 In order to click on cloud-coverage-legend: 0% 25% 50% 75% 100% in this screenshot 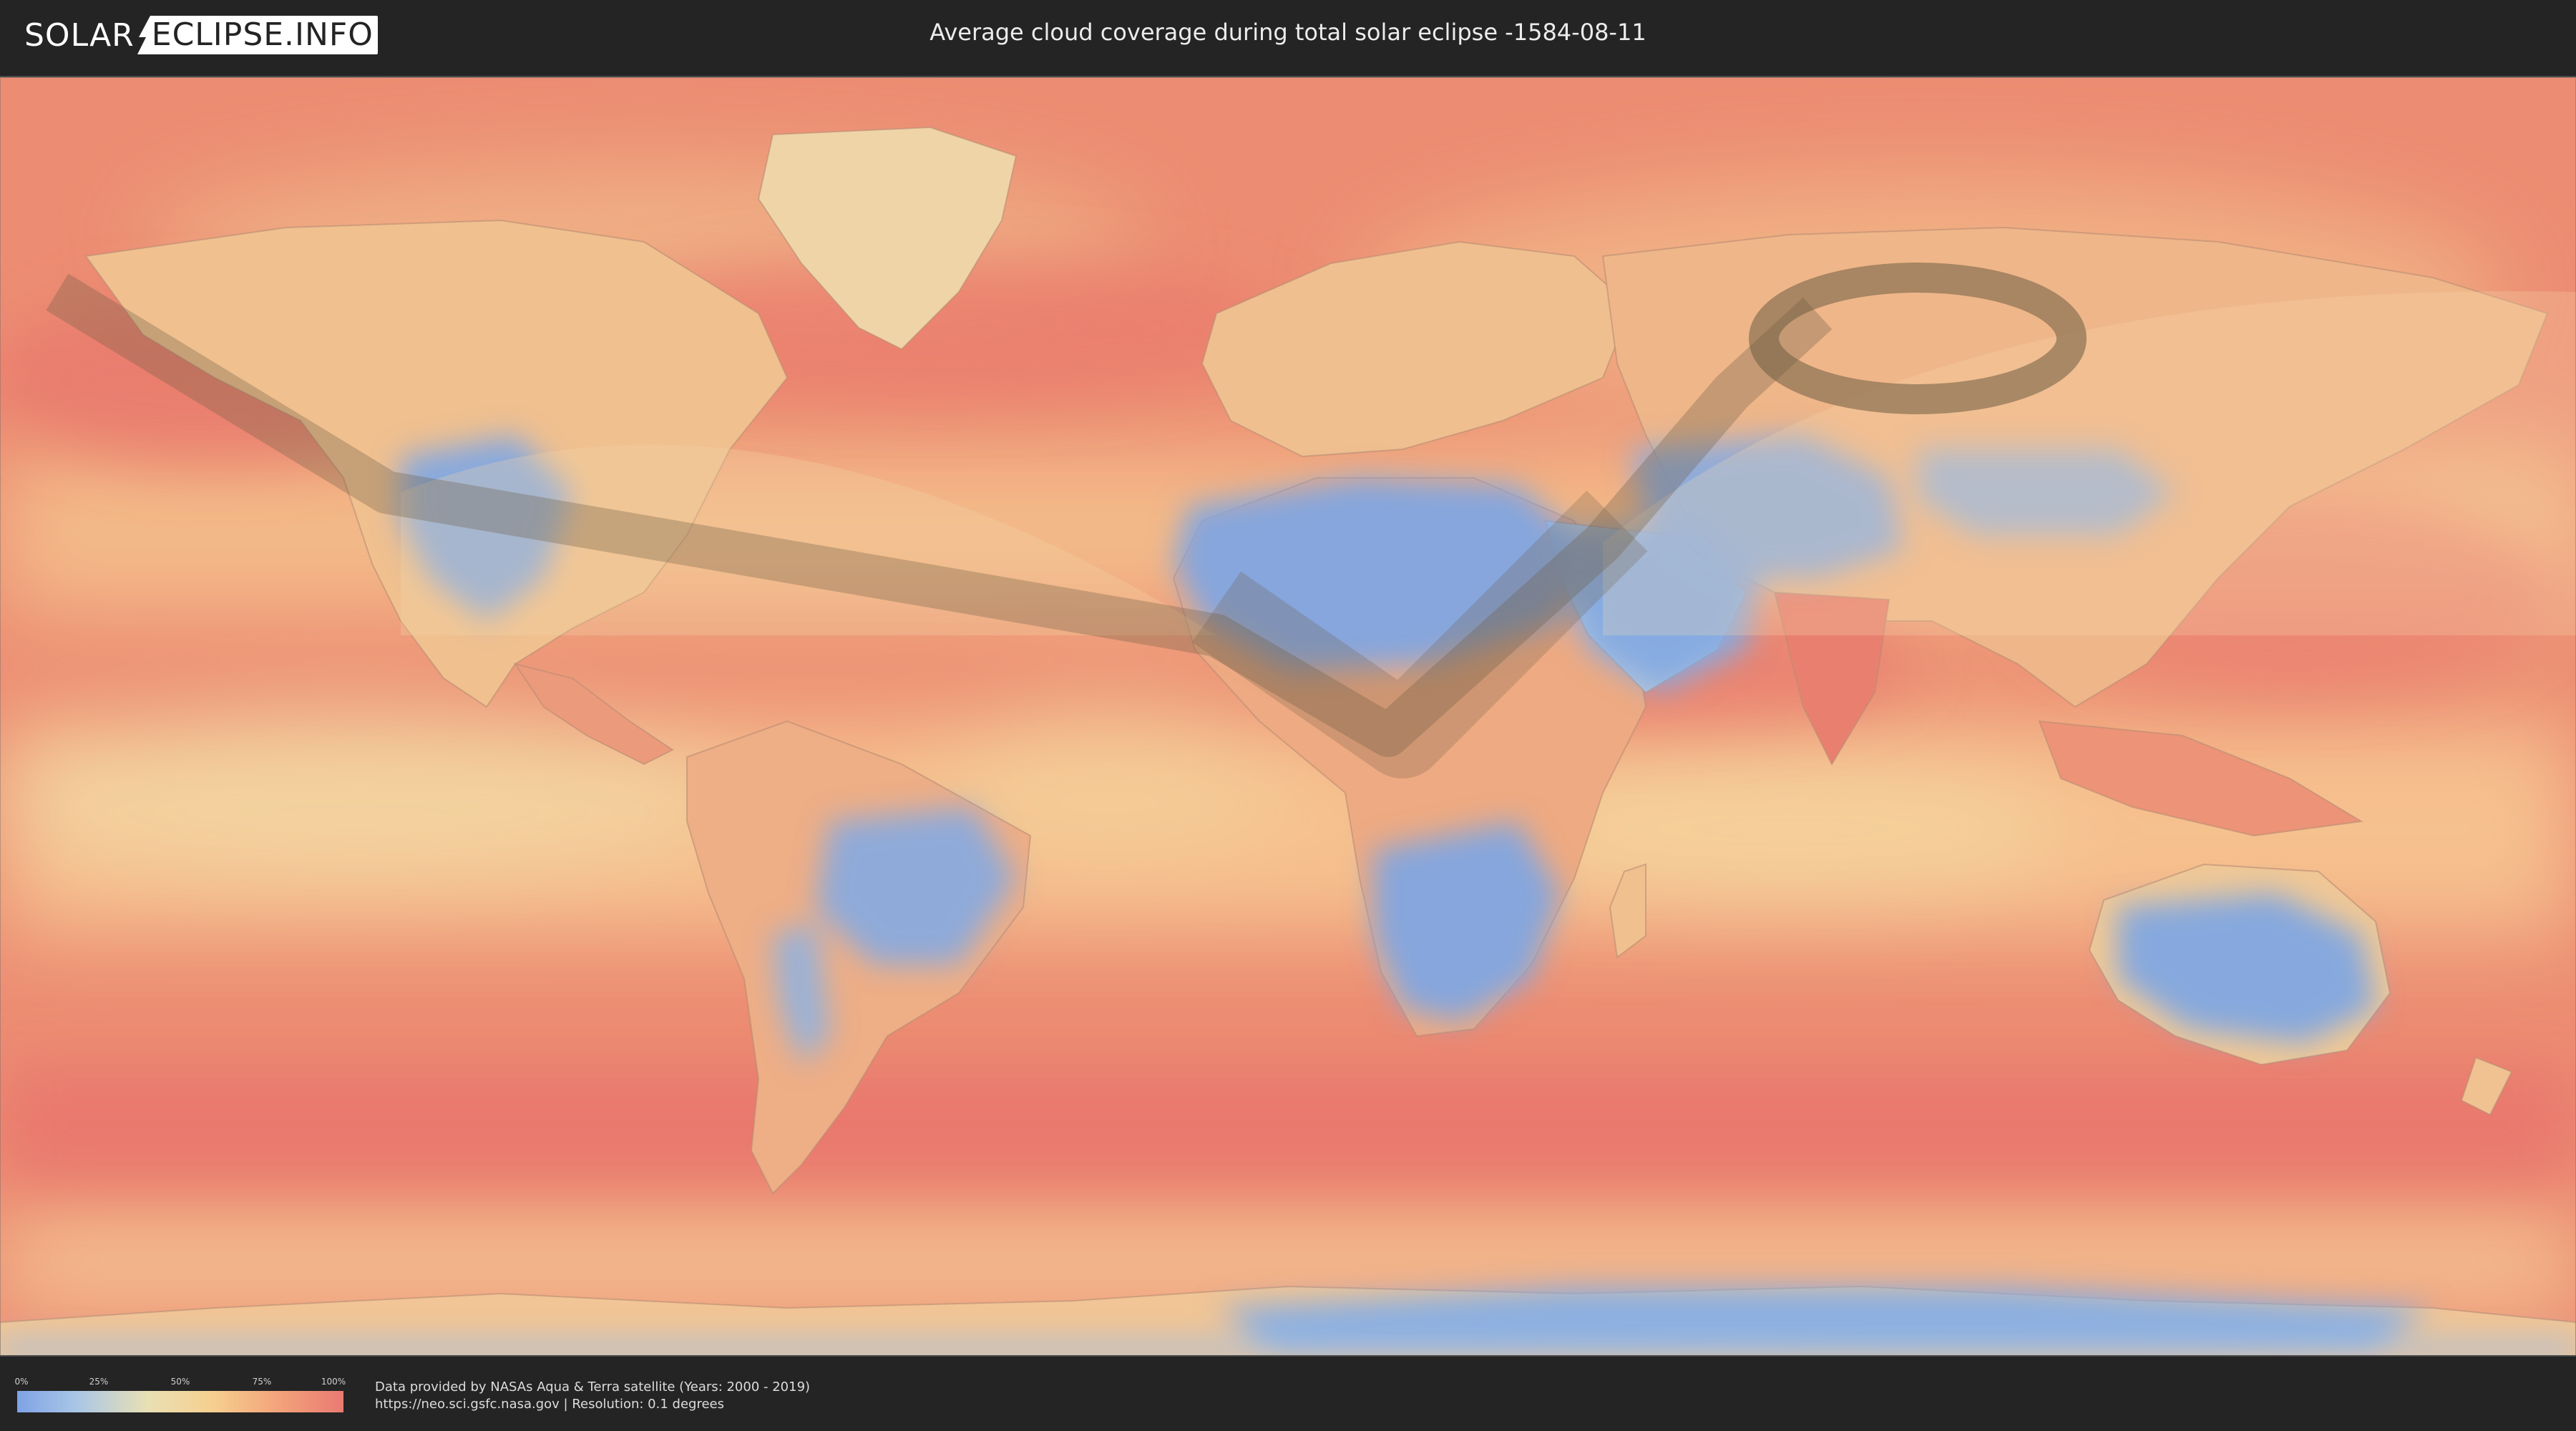, I will do `click(180, 1402)`.